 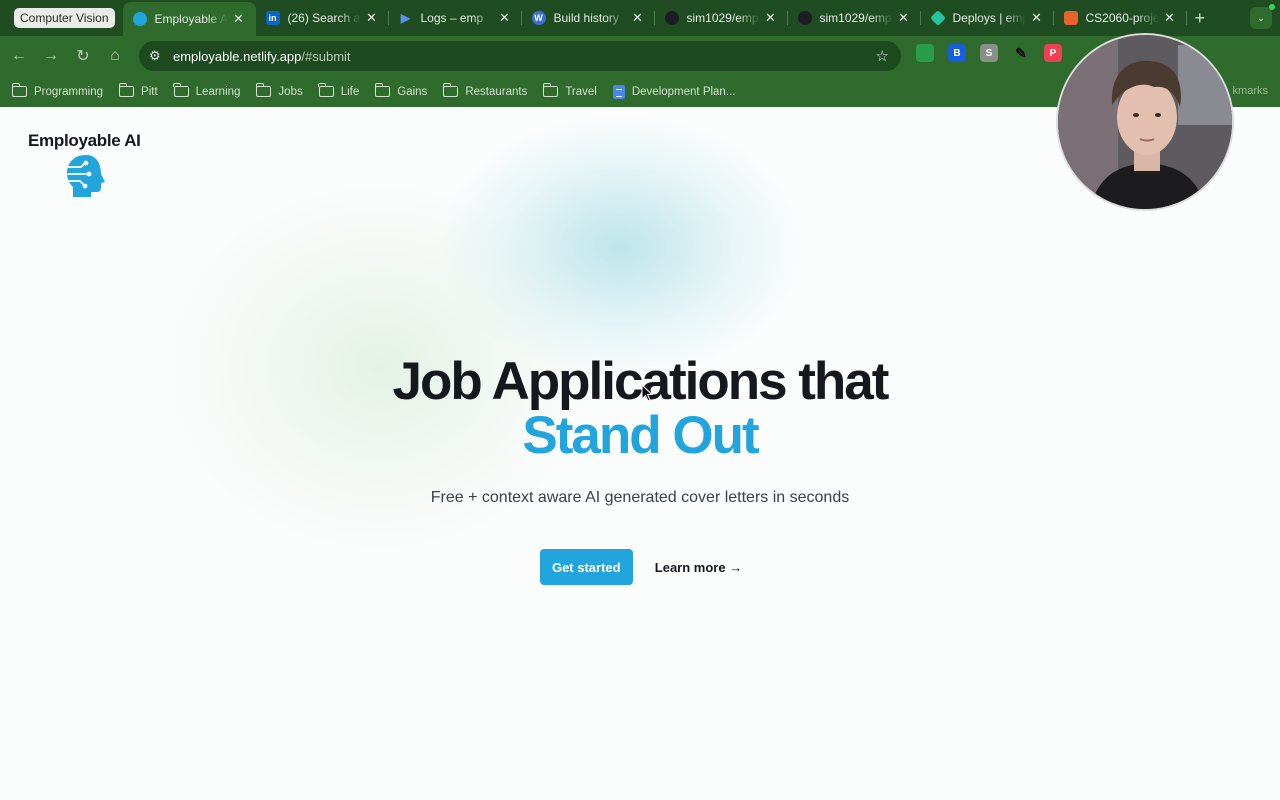 I want to click on eyedropper-extension-icon: ✎, so click(x=1021, y=53).